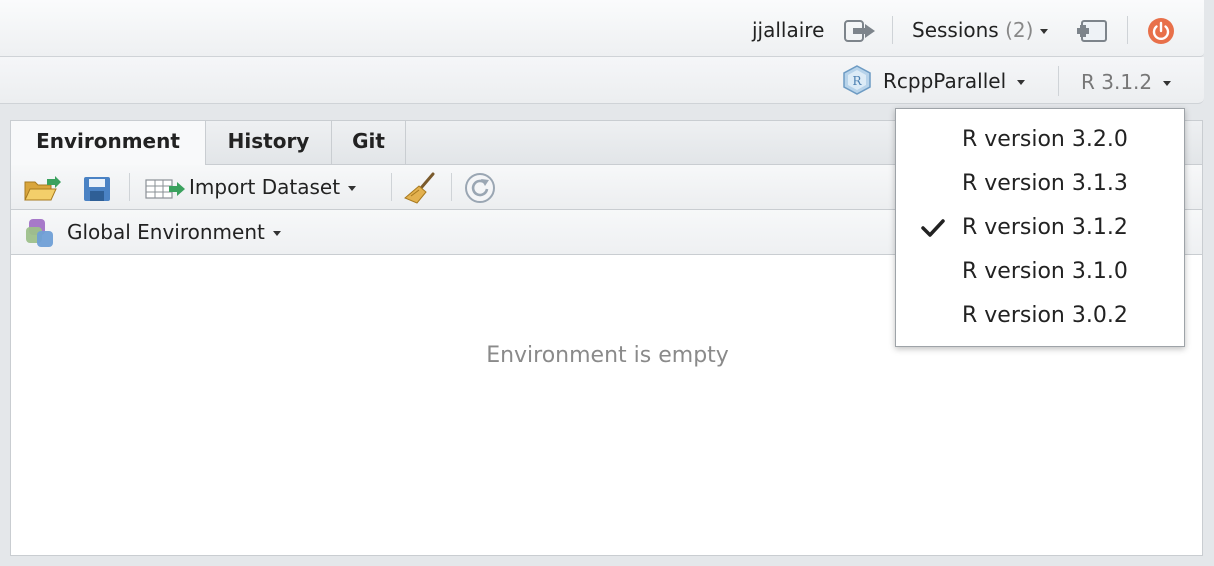 The image size is (1214, 566). What do you see at coordinates (97, 191) in the screenshot?
I see `save-icon` at bounding box center [97, 191].